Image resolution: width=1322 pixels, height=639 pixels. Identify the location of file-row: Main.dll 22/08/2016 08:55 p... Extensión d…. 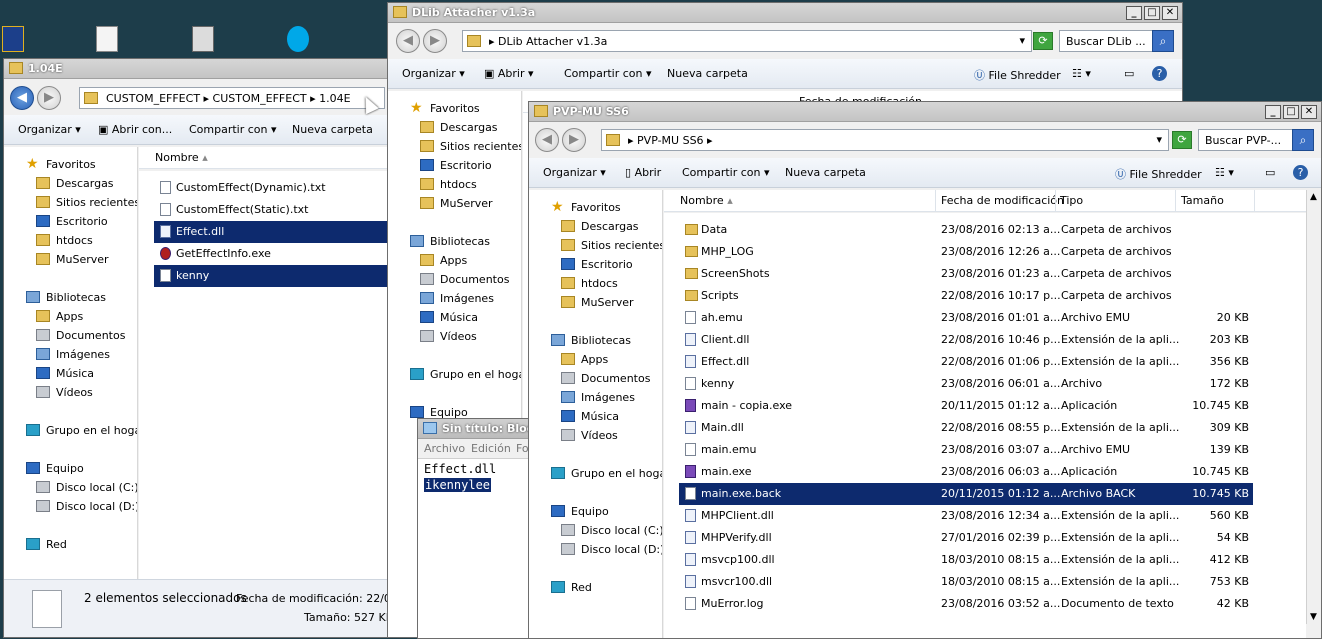
(966, 428).